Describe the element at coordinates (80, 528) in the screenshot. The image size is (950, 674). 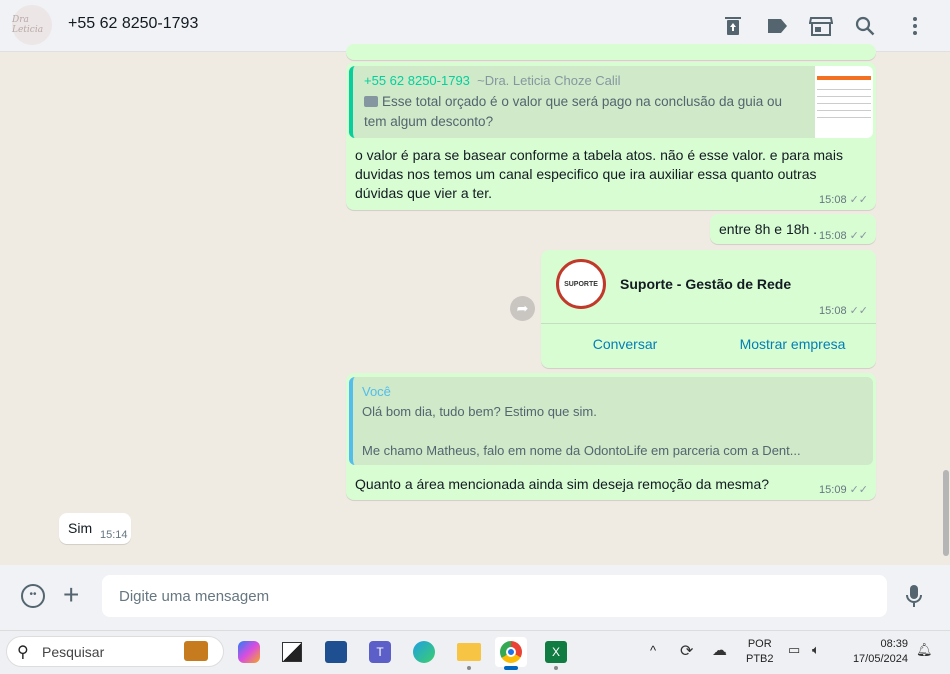
I see `message-text: Sim` at that location.